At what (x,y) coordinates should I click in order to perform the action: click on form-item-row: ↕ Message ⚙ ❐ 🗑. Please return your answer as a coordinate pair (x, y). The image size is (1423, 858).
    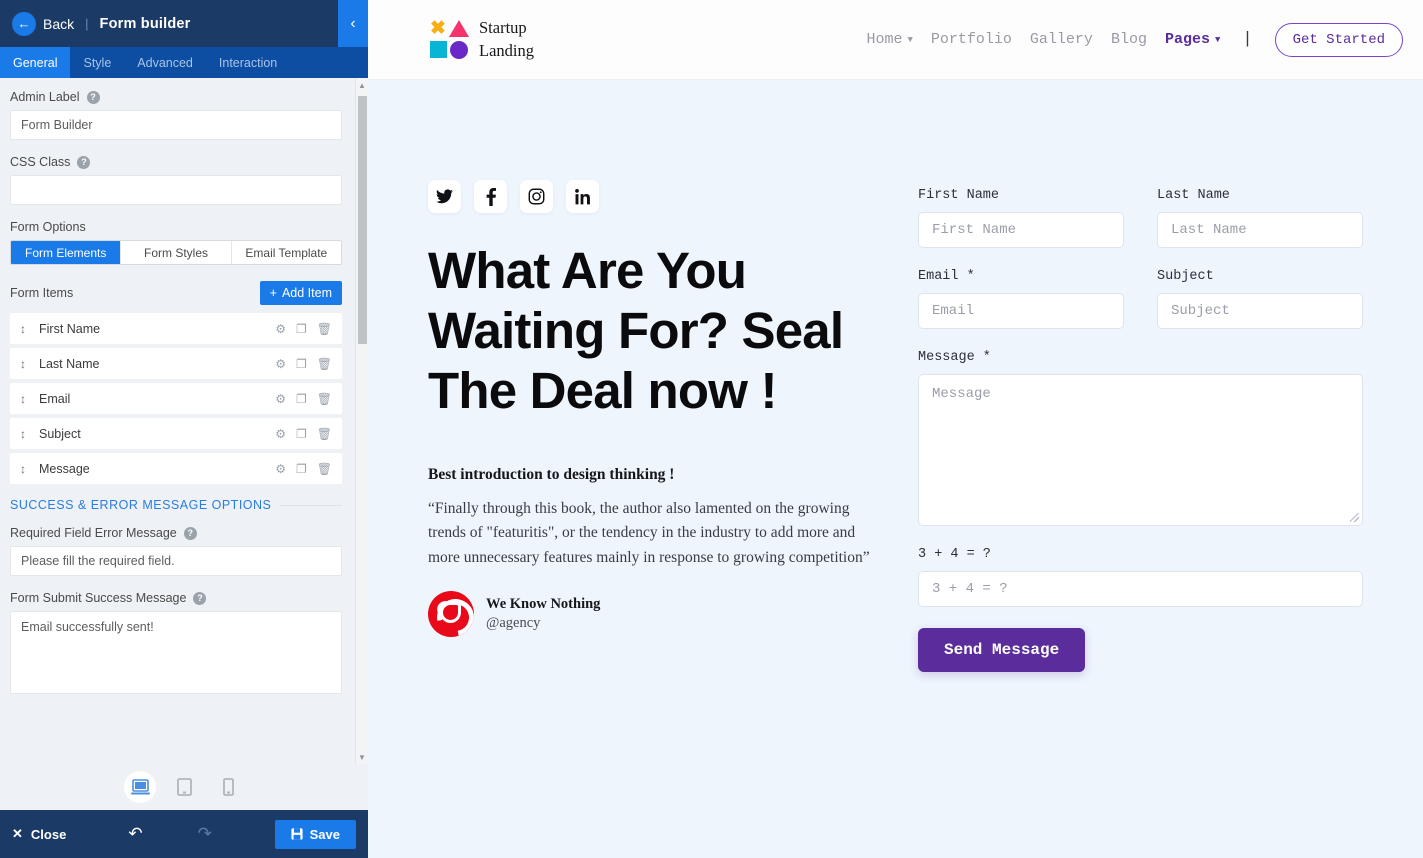
    Looking at the image, I should click on (176, 468).